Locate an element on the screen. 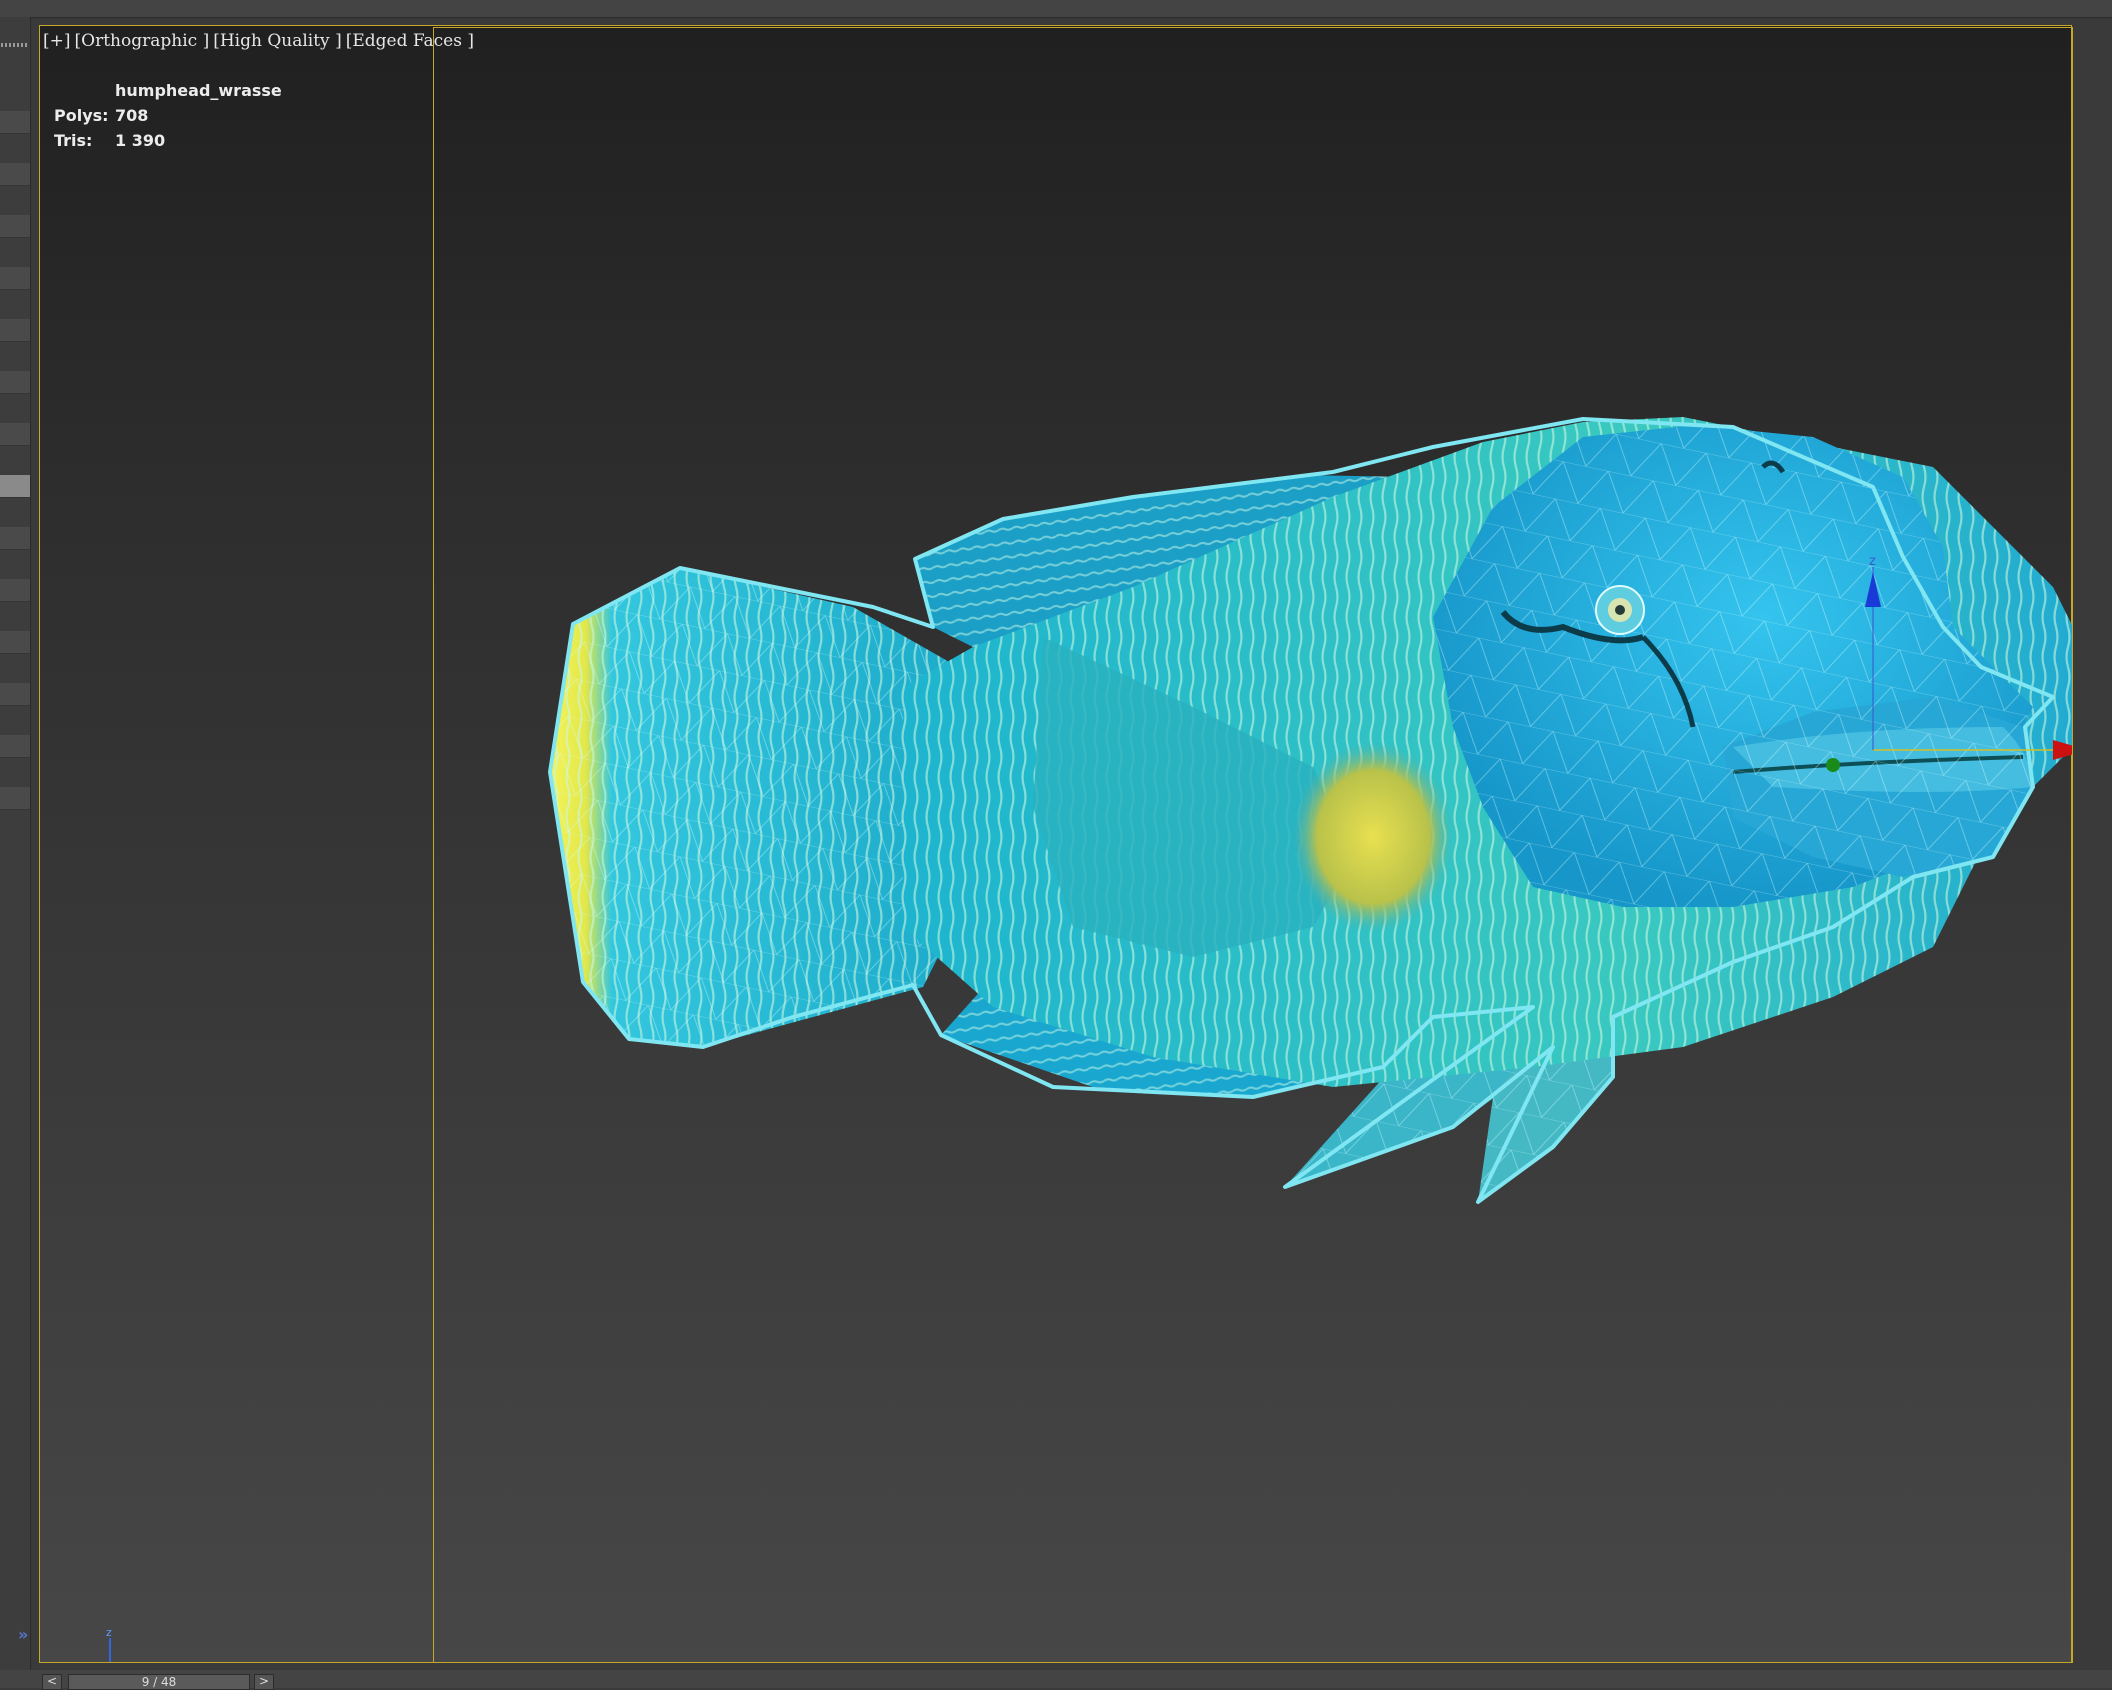  statistics-overlay: humphead_wrasse Polys: 708 Tris: 1 390 is located at coordinates (168, 115).